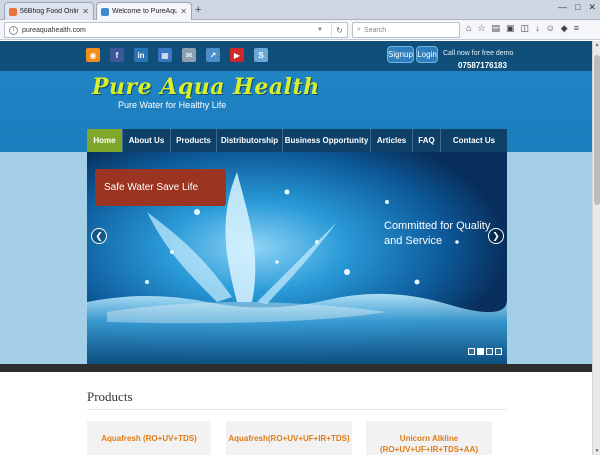 This screenshot has height=455, width=600. I want to click on products-heading: Products, so click(110, 396).